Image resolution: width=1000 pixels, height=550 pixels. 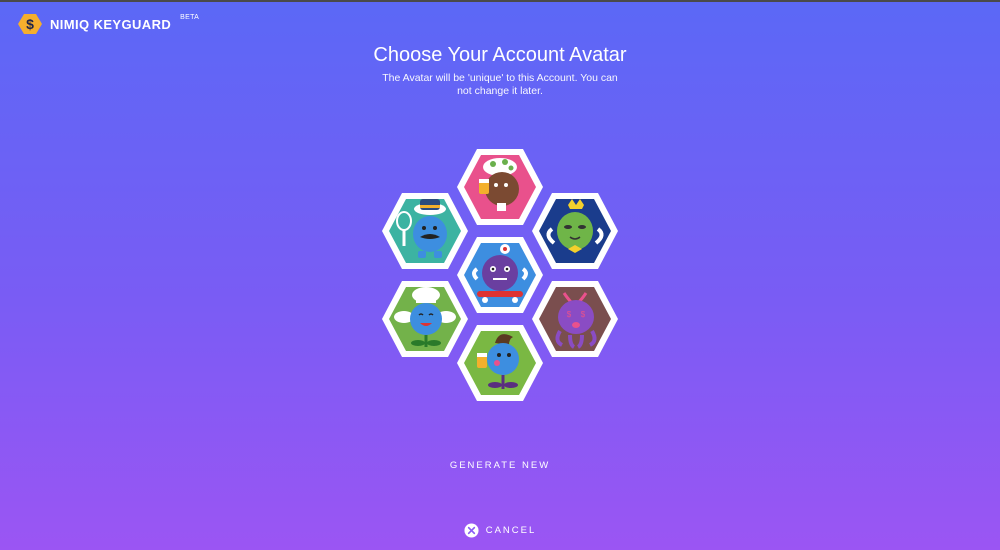 What do you see at coordinates (500, 277) in the screenshot?
I see `avatar-grid: $ $` at bounding box center [500, 277].